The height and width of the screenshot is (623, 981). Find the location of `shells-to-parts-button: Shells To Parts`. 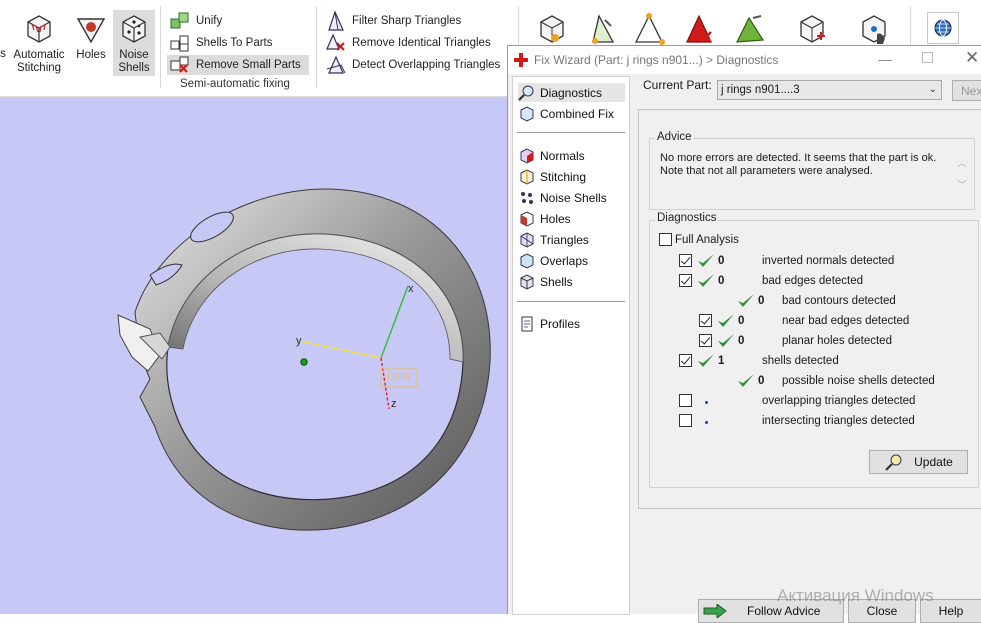

shells-to-parts-button: Shells To Parts is located at coordinates (221, 43).